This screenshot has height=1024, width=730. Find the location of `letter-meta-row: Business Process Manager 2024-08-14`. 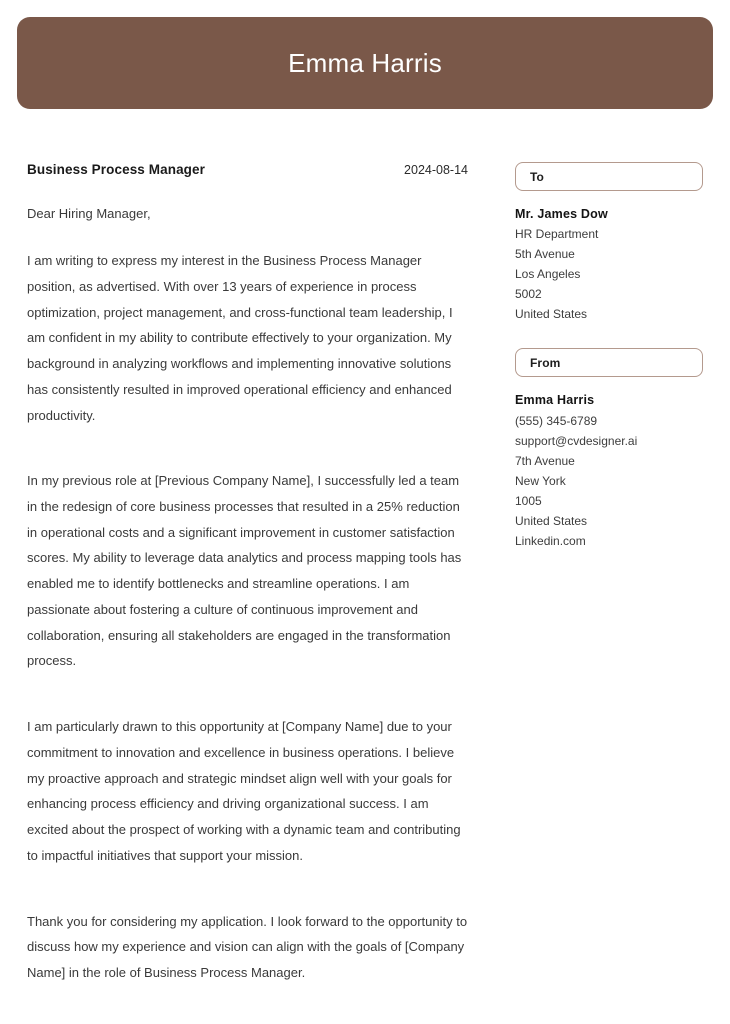

letter-meta-row: Business Process Manager 2024-08-14 is located at coordinates (247, 169).